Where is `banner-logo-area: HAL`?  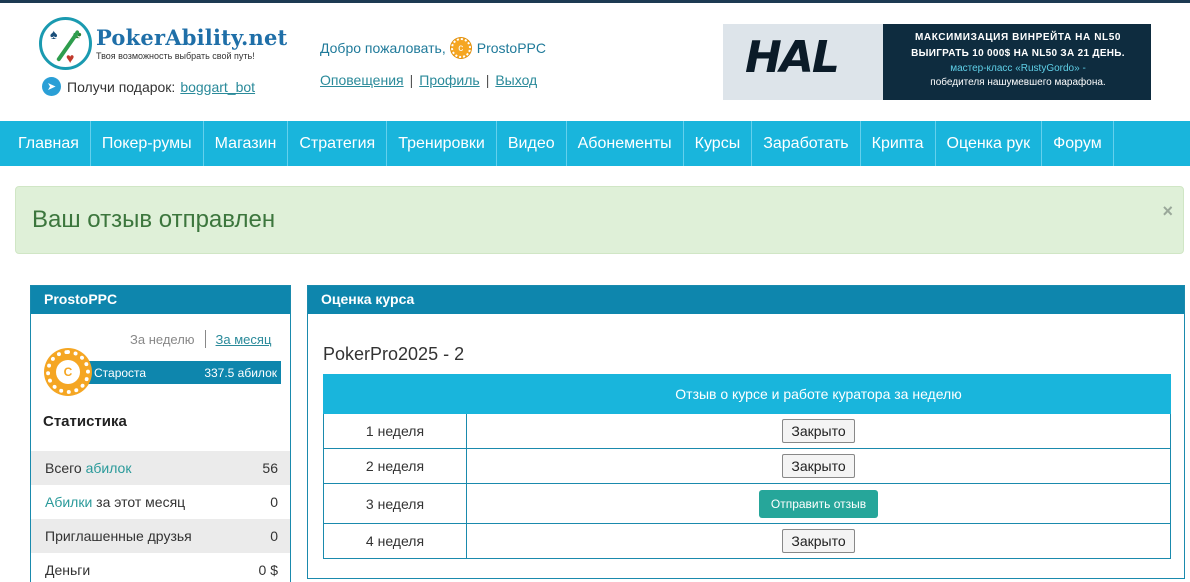 banner-logo-area: HAL is located at coordinates (803, 62).